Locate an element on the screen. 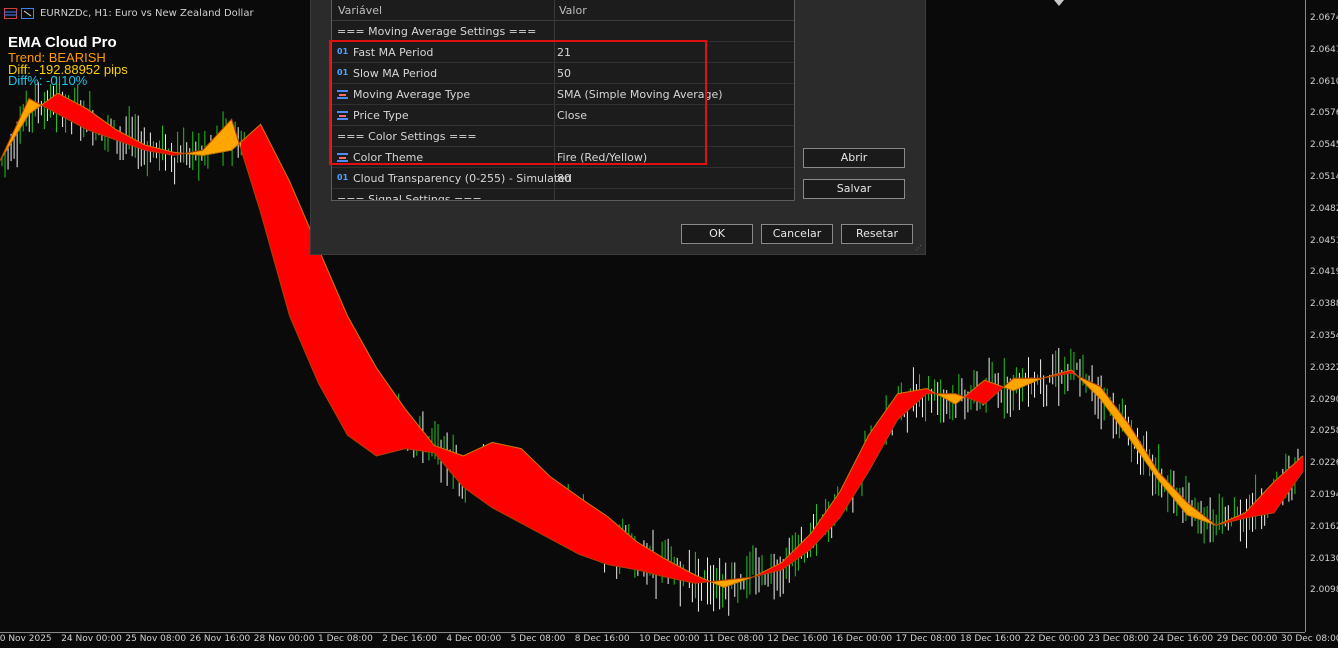  resize-grip-icon: ⋰ is located at coordinates (919, 248).